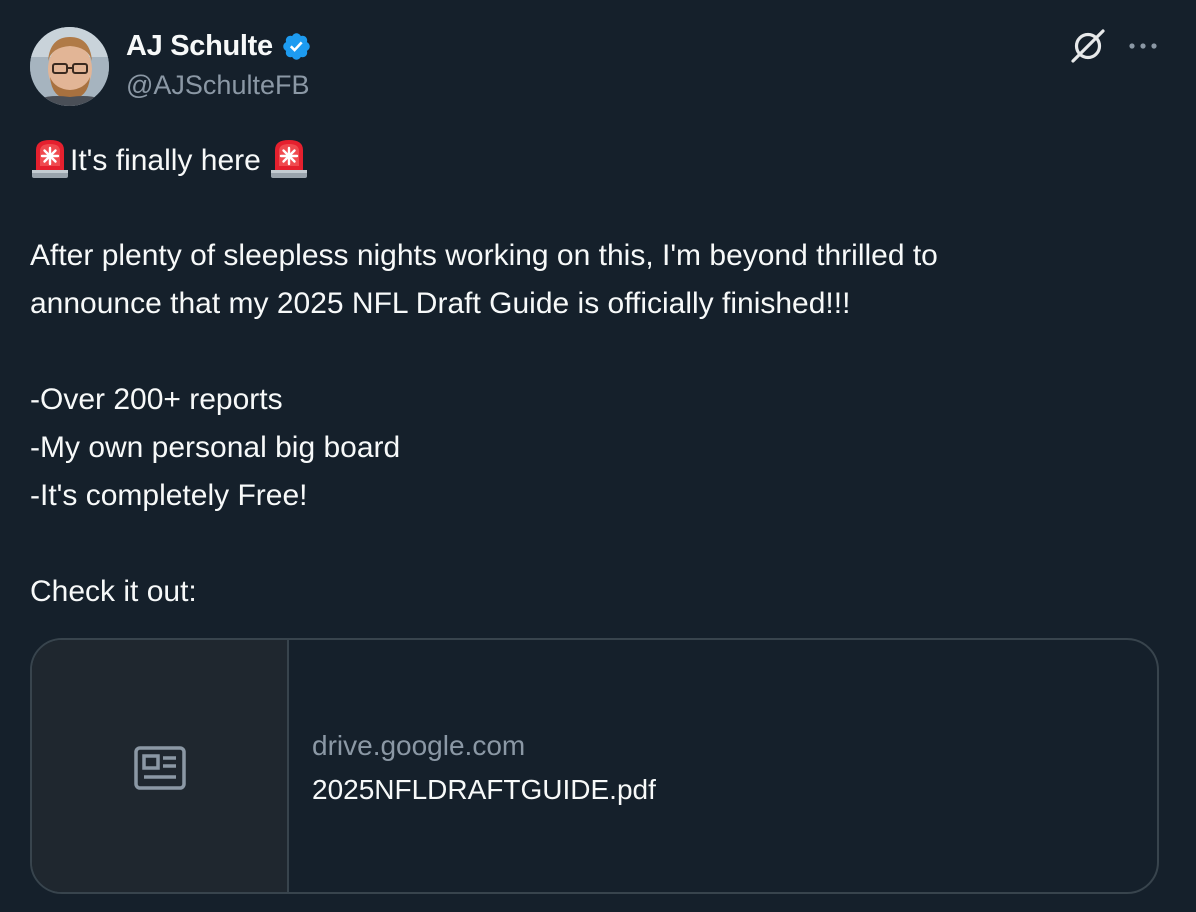  I want to click on author-handle: @AJSchulteFB, so click(217, 85).